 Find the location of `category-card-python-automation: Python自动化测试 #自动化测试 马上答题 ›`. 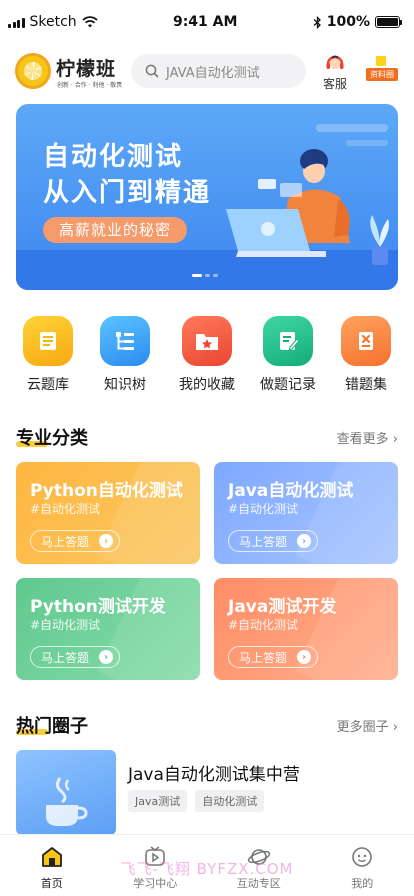

category-card-python-automation: Python自动化测试 #自动化测试 马上答题 › is located at coordinates (108, 513).